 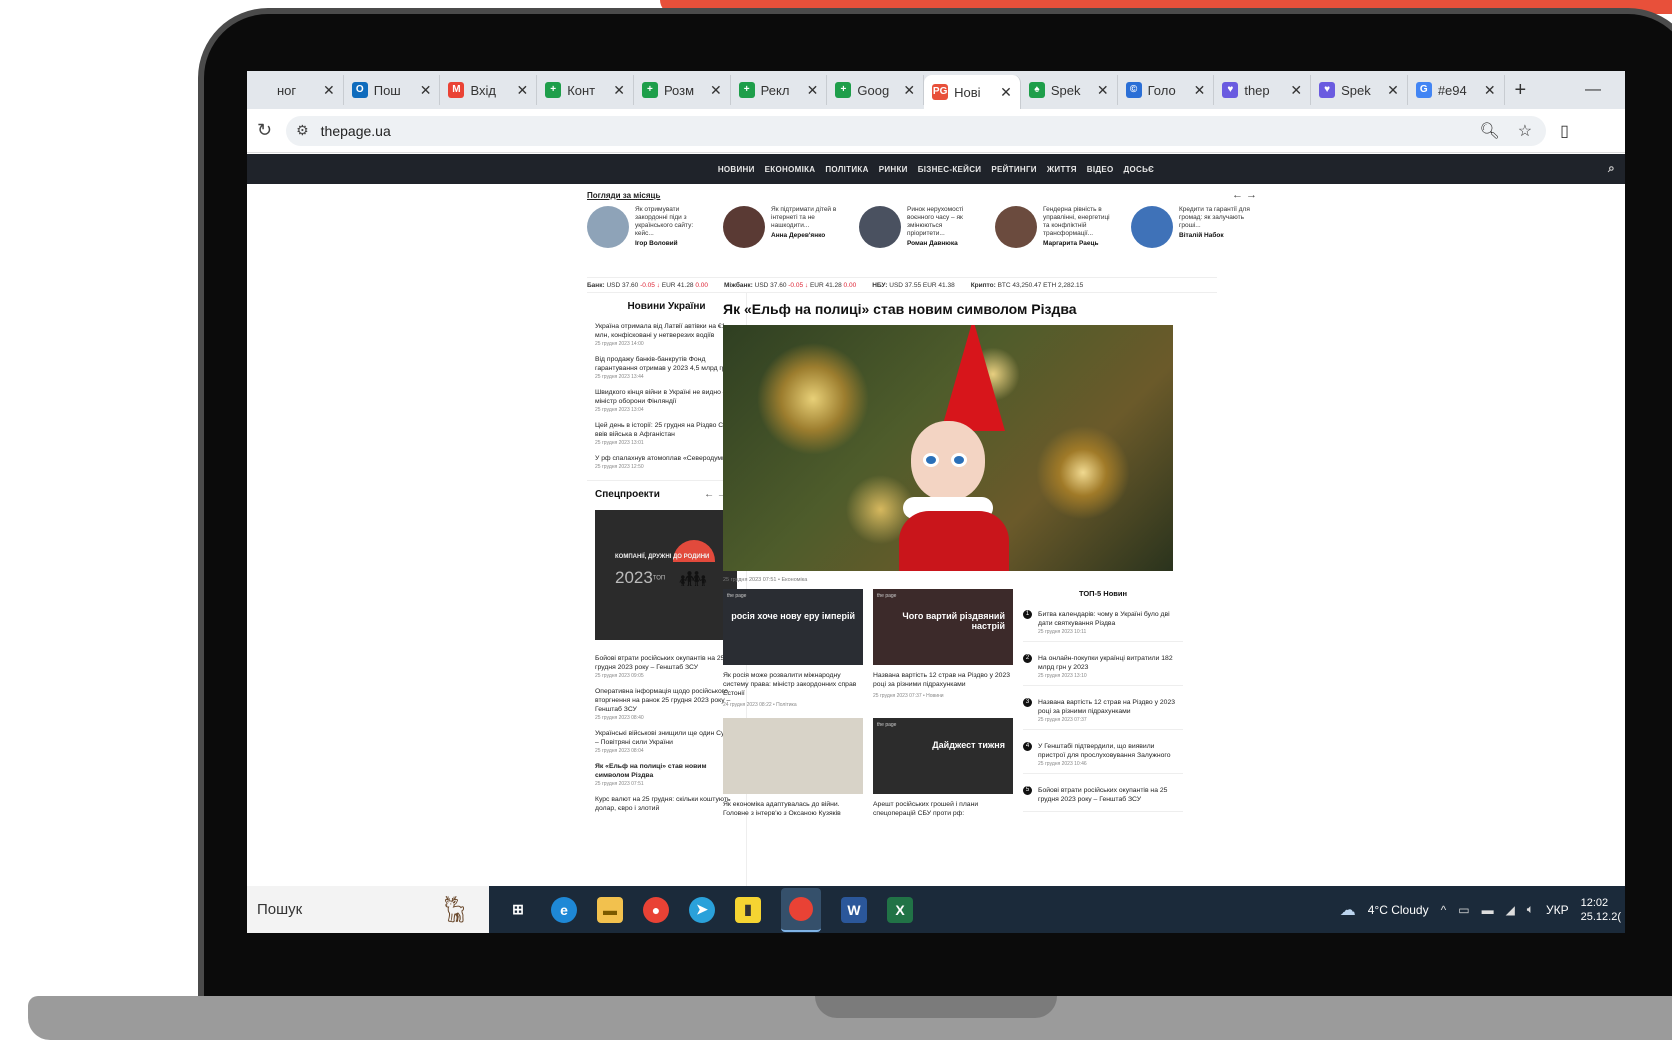 What do you see at coordinates (1014, 169) in the screenshot?
I see `nav-item: РЕЙТИНГИ` at bounding box center [1014, 169].